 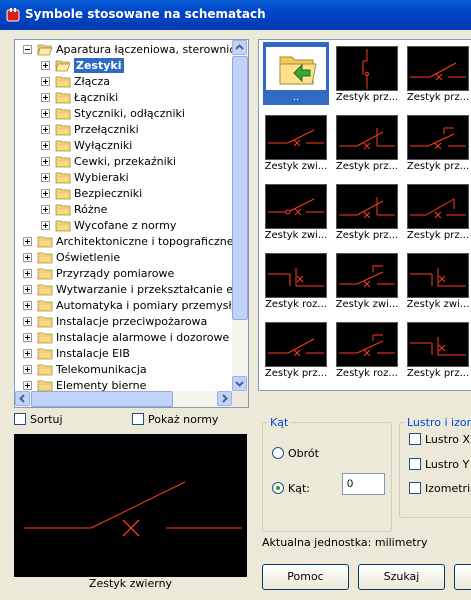 I want to click on tree-item: Złącza, so click(x=123, y=82).